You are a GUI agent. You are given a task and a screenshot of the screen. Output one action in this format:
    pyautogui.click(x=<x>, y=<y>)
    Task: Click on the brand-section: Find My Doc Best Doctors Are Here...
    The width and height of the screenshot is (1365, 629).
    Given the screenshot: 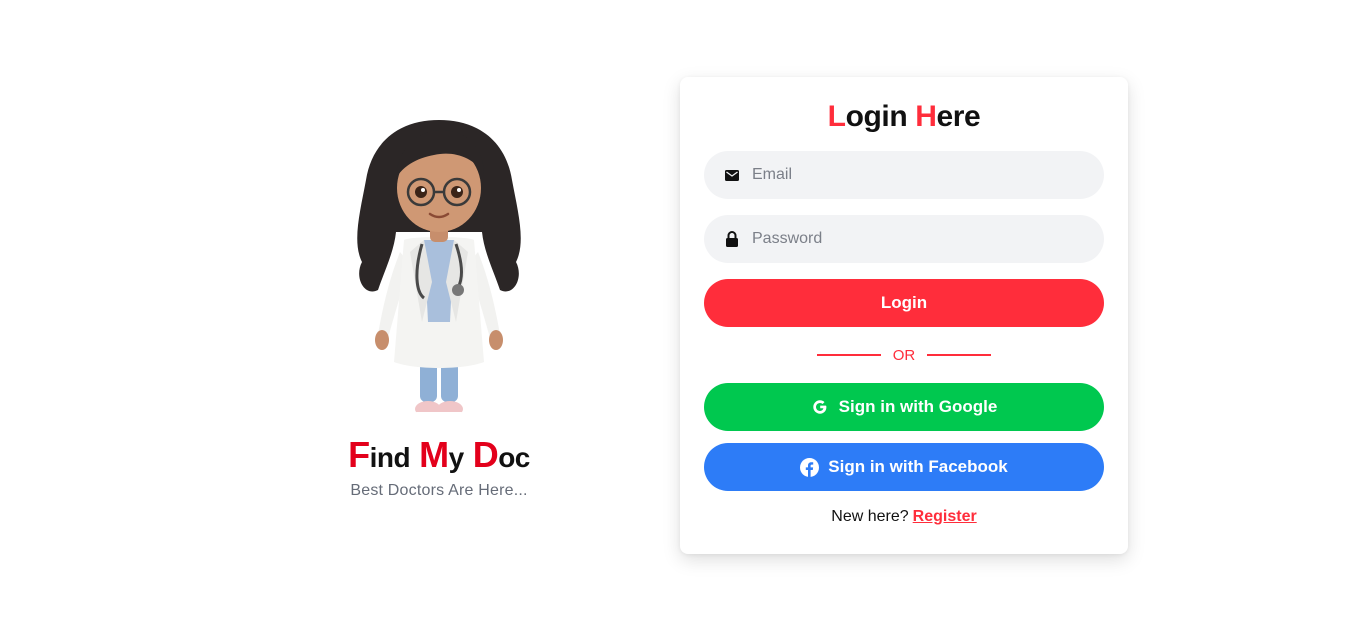 What is the action you would take?
    pyautogui.click(x=439, y=306)
    